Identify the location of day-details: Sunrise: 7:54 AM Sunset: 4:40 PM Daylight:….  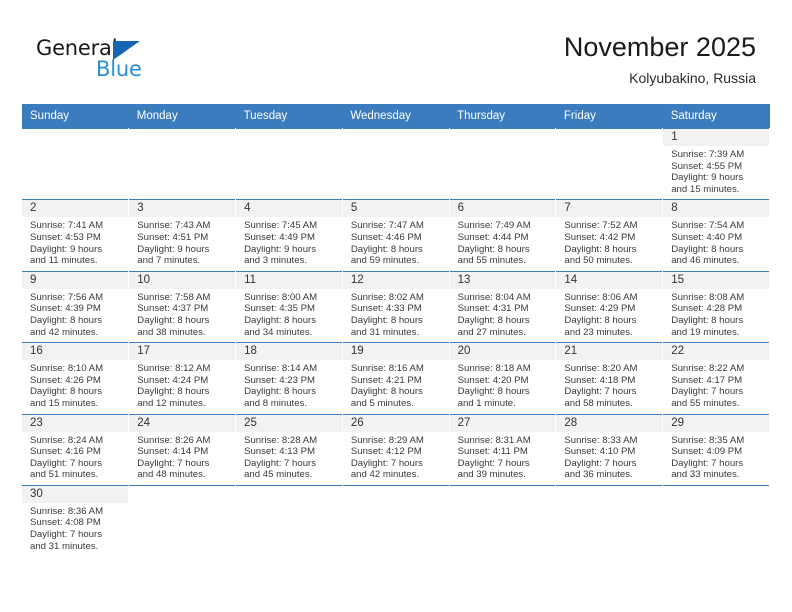
(716, 243).